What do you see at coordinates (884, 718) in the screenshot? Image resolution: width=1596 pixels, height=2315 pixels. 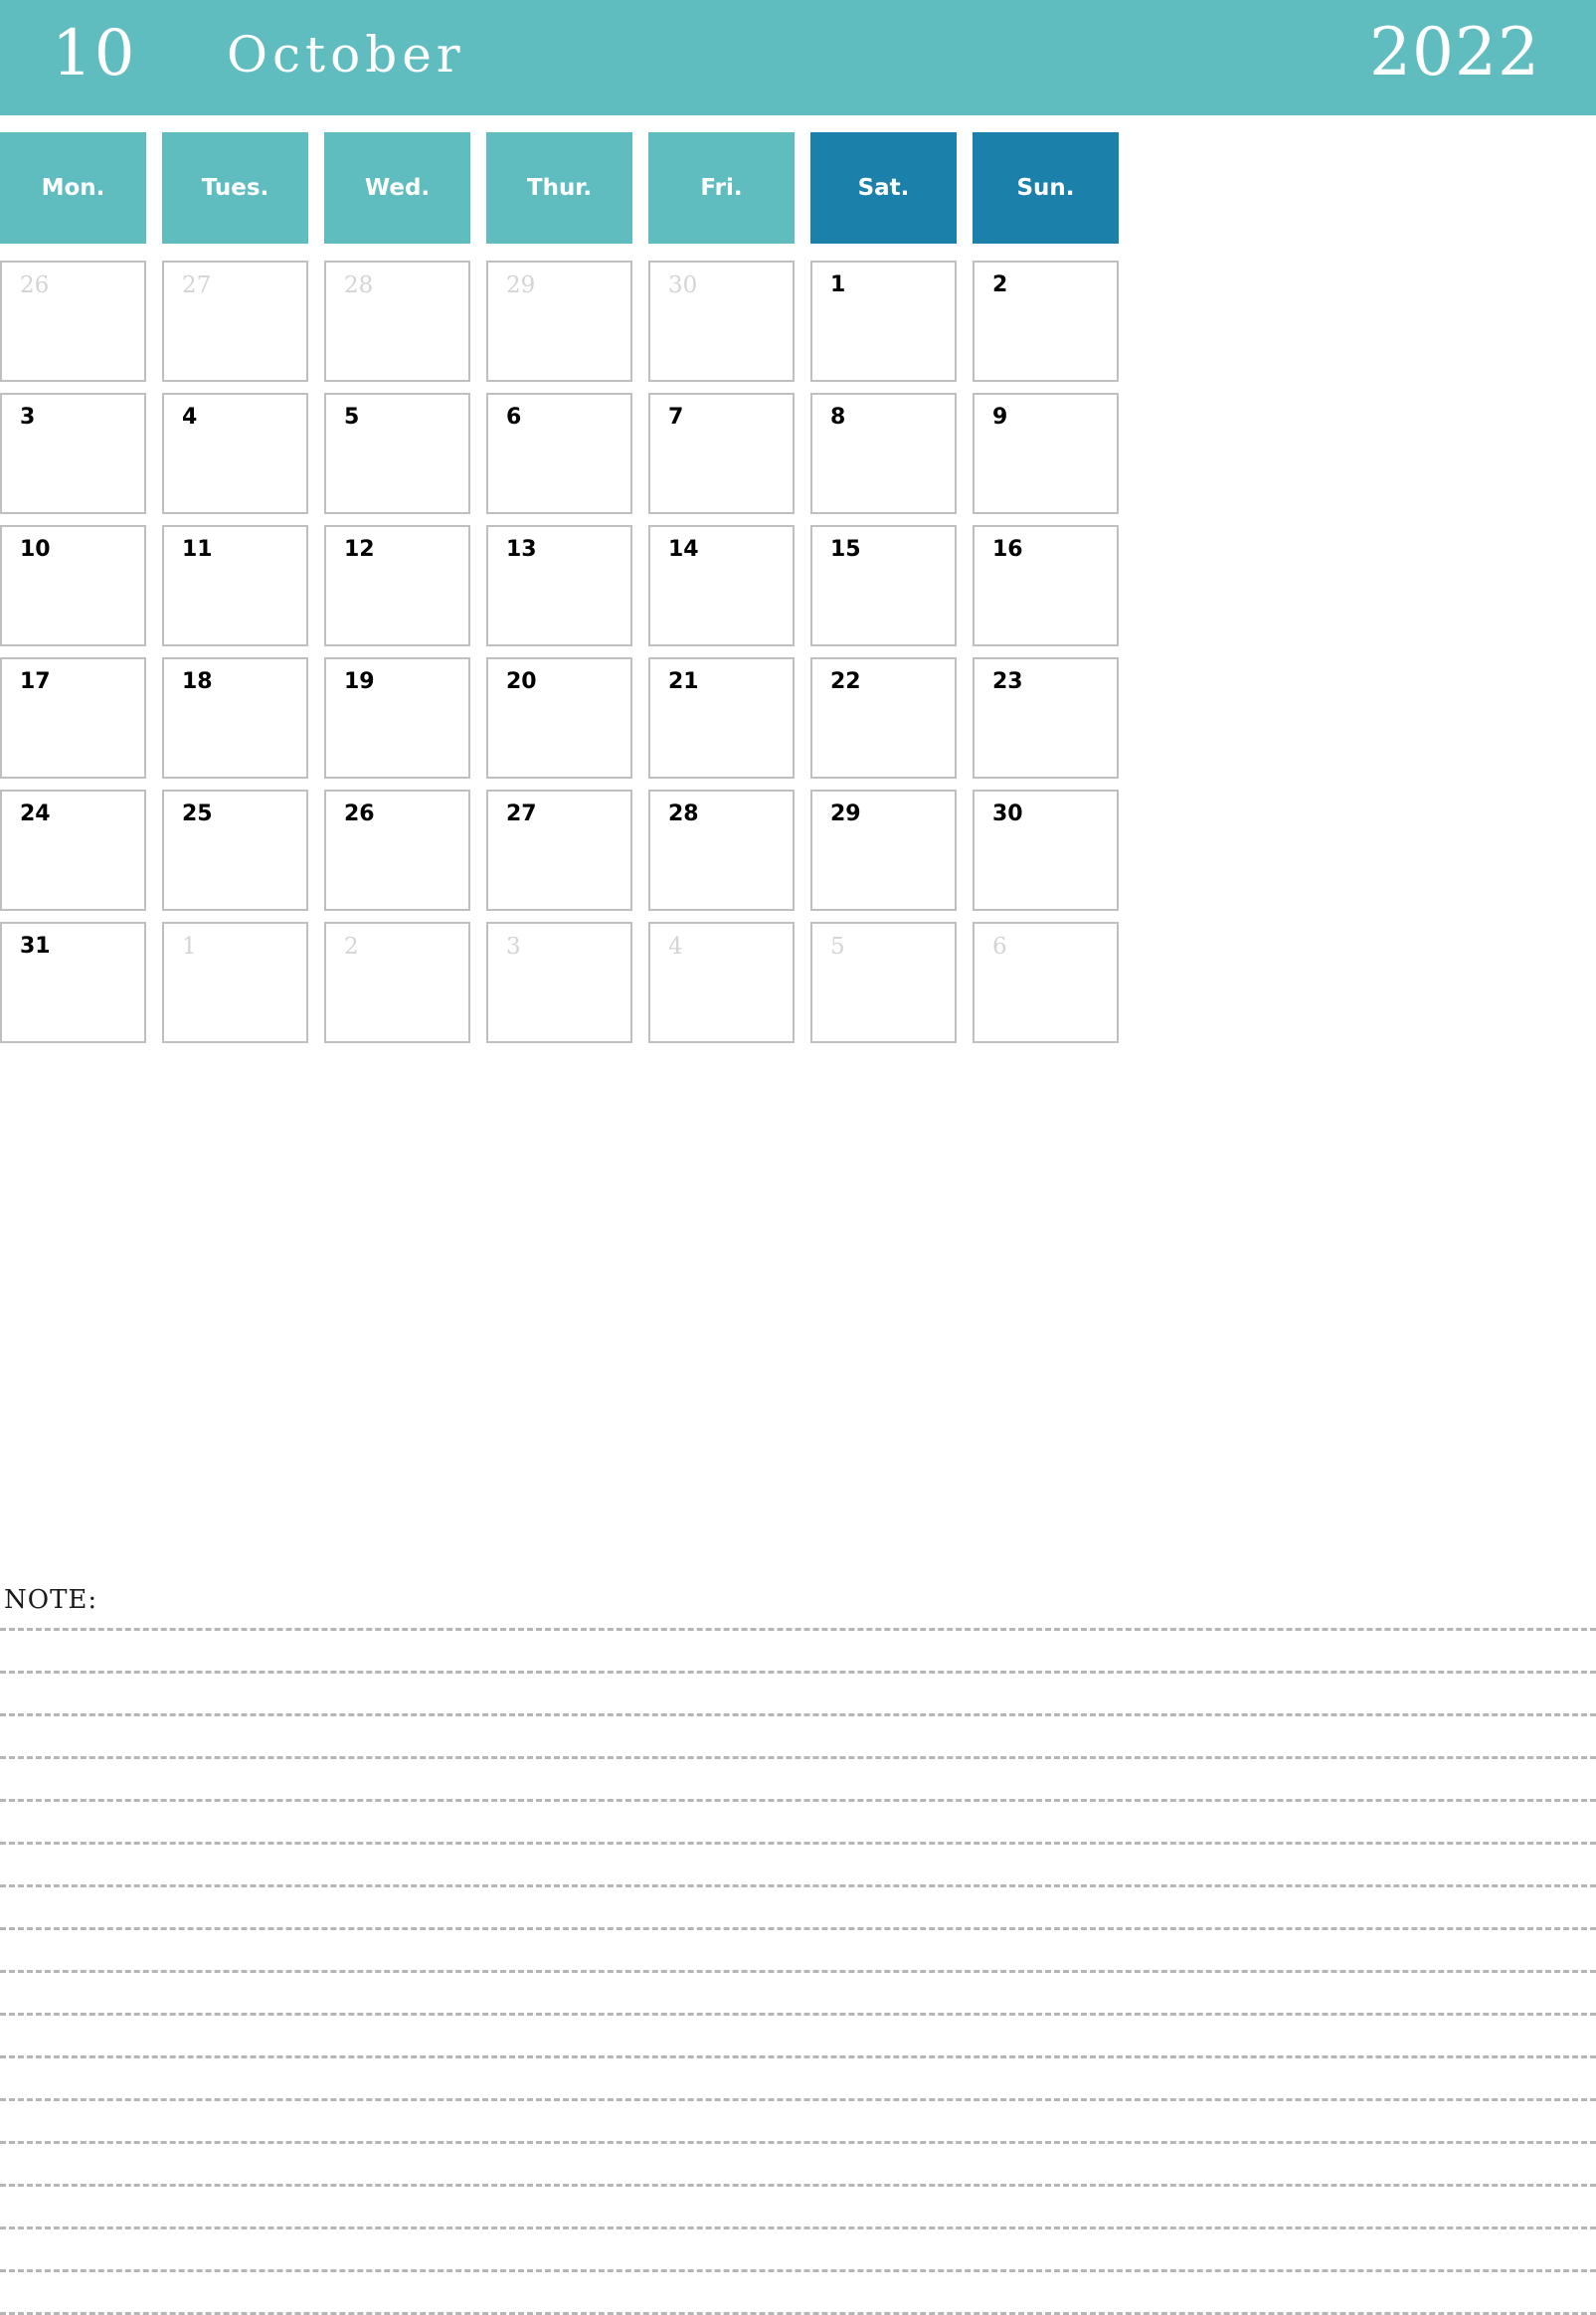 I see `date-cell: 22` at bounding box center [884, 718].